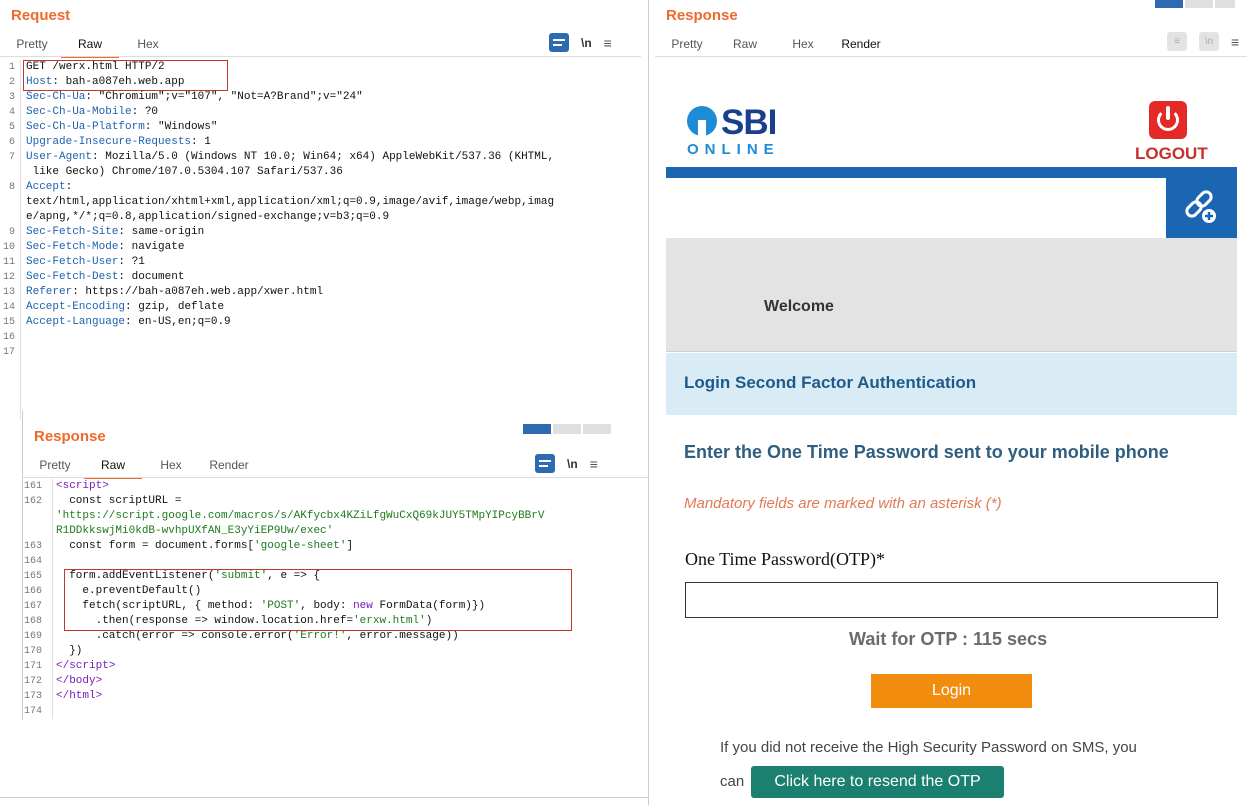 Image resolution: width=1247 pixels, height=805 pixels. I want to click on code-token: script, so click(89, 666).